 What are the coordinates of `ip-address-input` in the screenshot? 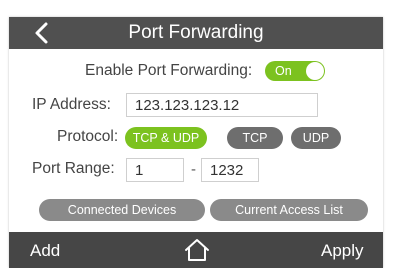 It's located at (222, 105).